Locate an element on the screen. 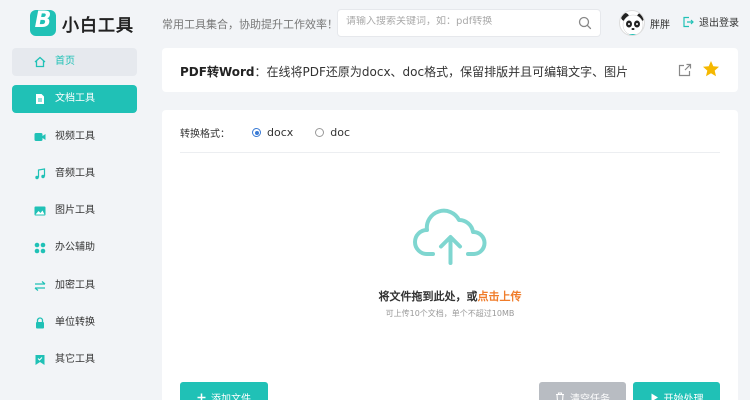  sidebar-item-audio-tools: 音频工具 is located at coordinates (74, 174).